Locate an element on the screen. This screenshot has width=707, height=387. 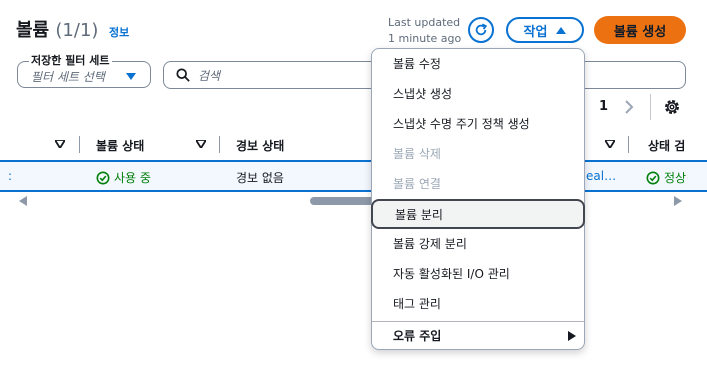
last-updated-line1: Last updated is located at coordinates (424, 22).